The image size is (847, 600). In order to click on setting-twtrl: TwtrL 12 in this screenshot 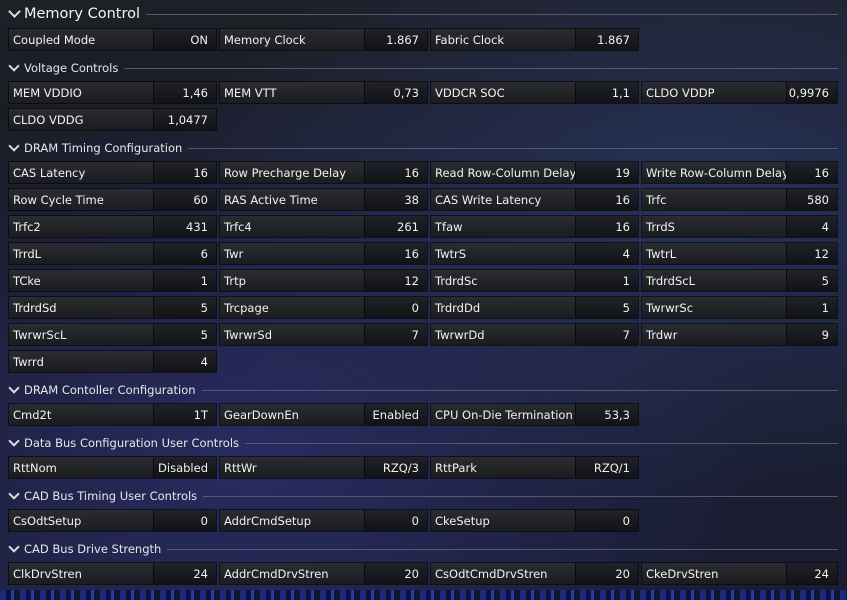, I will do `click(739, 253)`.